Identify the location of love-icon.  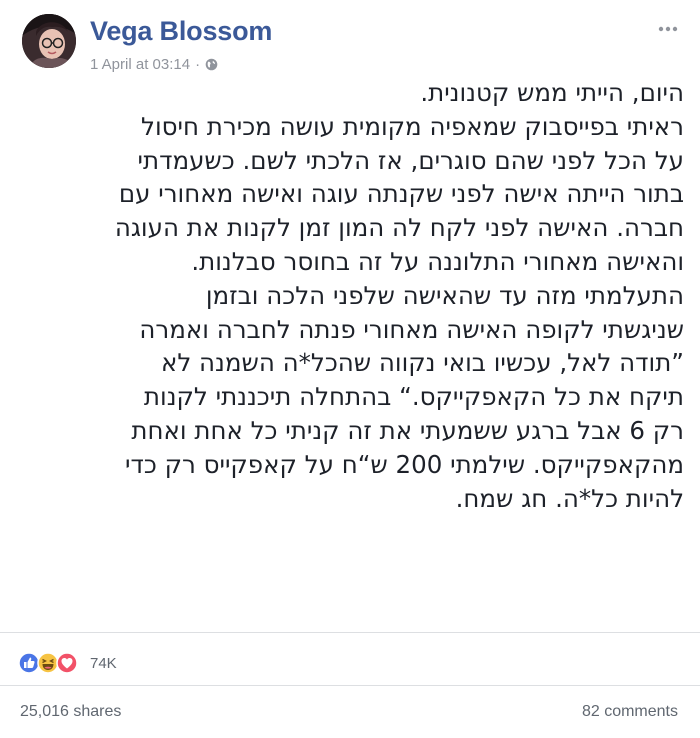
(67, 663).